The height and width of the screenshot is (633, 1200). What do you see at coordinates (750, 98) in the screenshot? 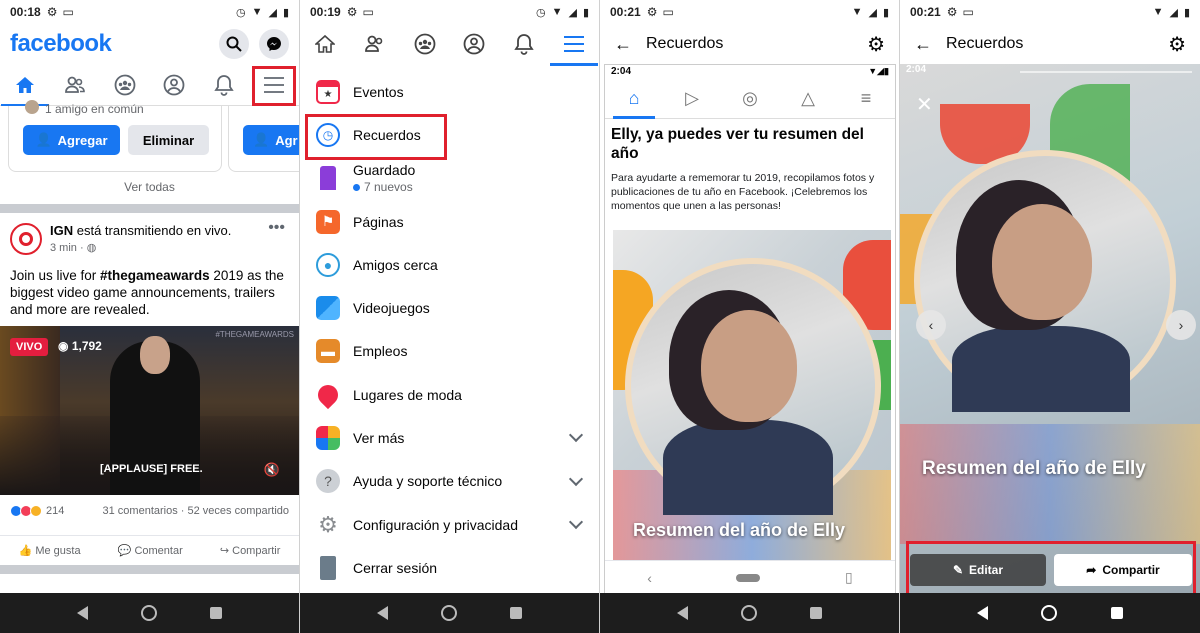
I see `groups-icon: ◎` at bounding box center [750, 98].